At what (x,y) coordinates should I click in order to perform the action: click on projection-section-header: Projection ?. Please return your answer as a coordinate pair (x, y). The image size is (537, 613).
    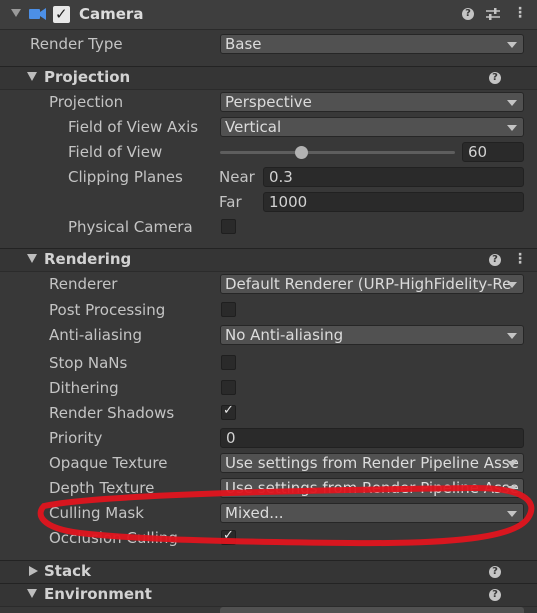
    Looking at the image, I should click on (268, 78).